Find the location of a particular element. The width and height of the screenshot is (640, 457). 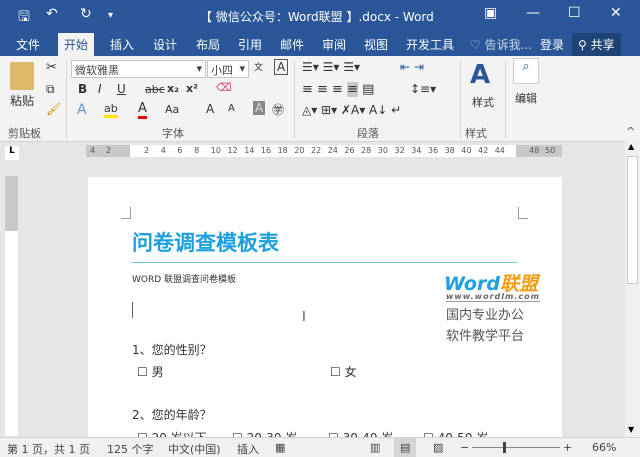

shrink-font-button: A is located at coordinates (231, 108).